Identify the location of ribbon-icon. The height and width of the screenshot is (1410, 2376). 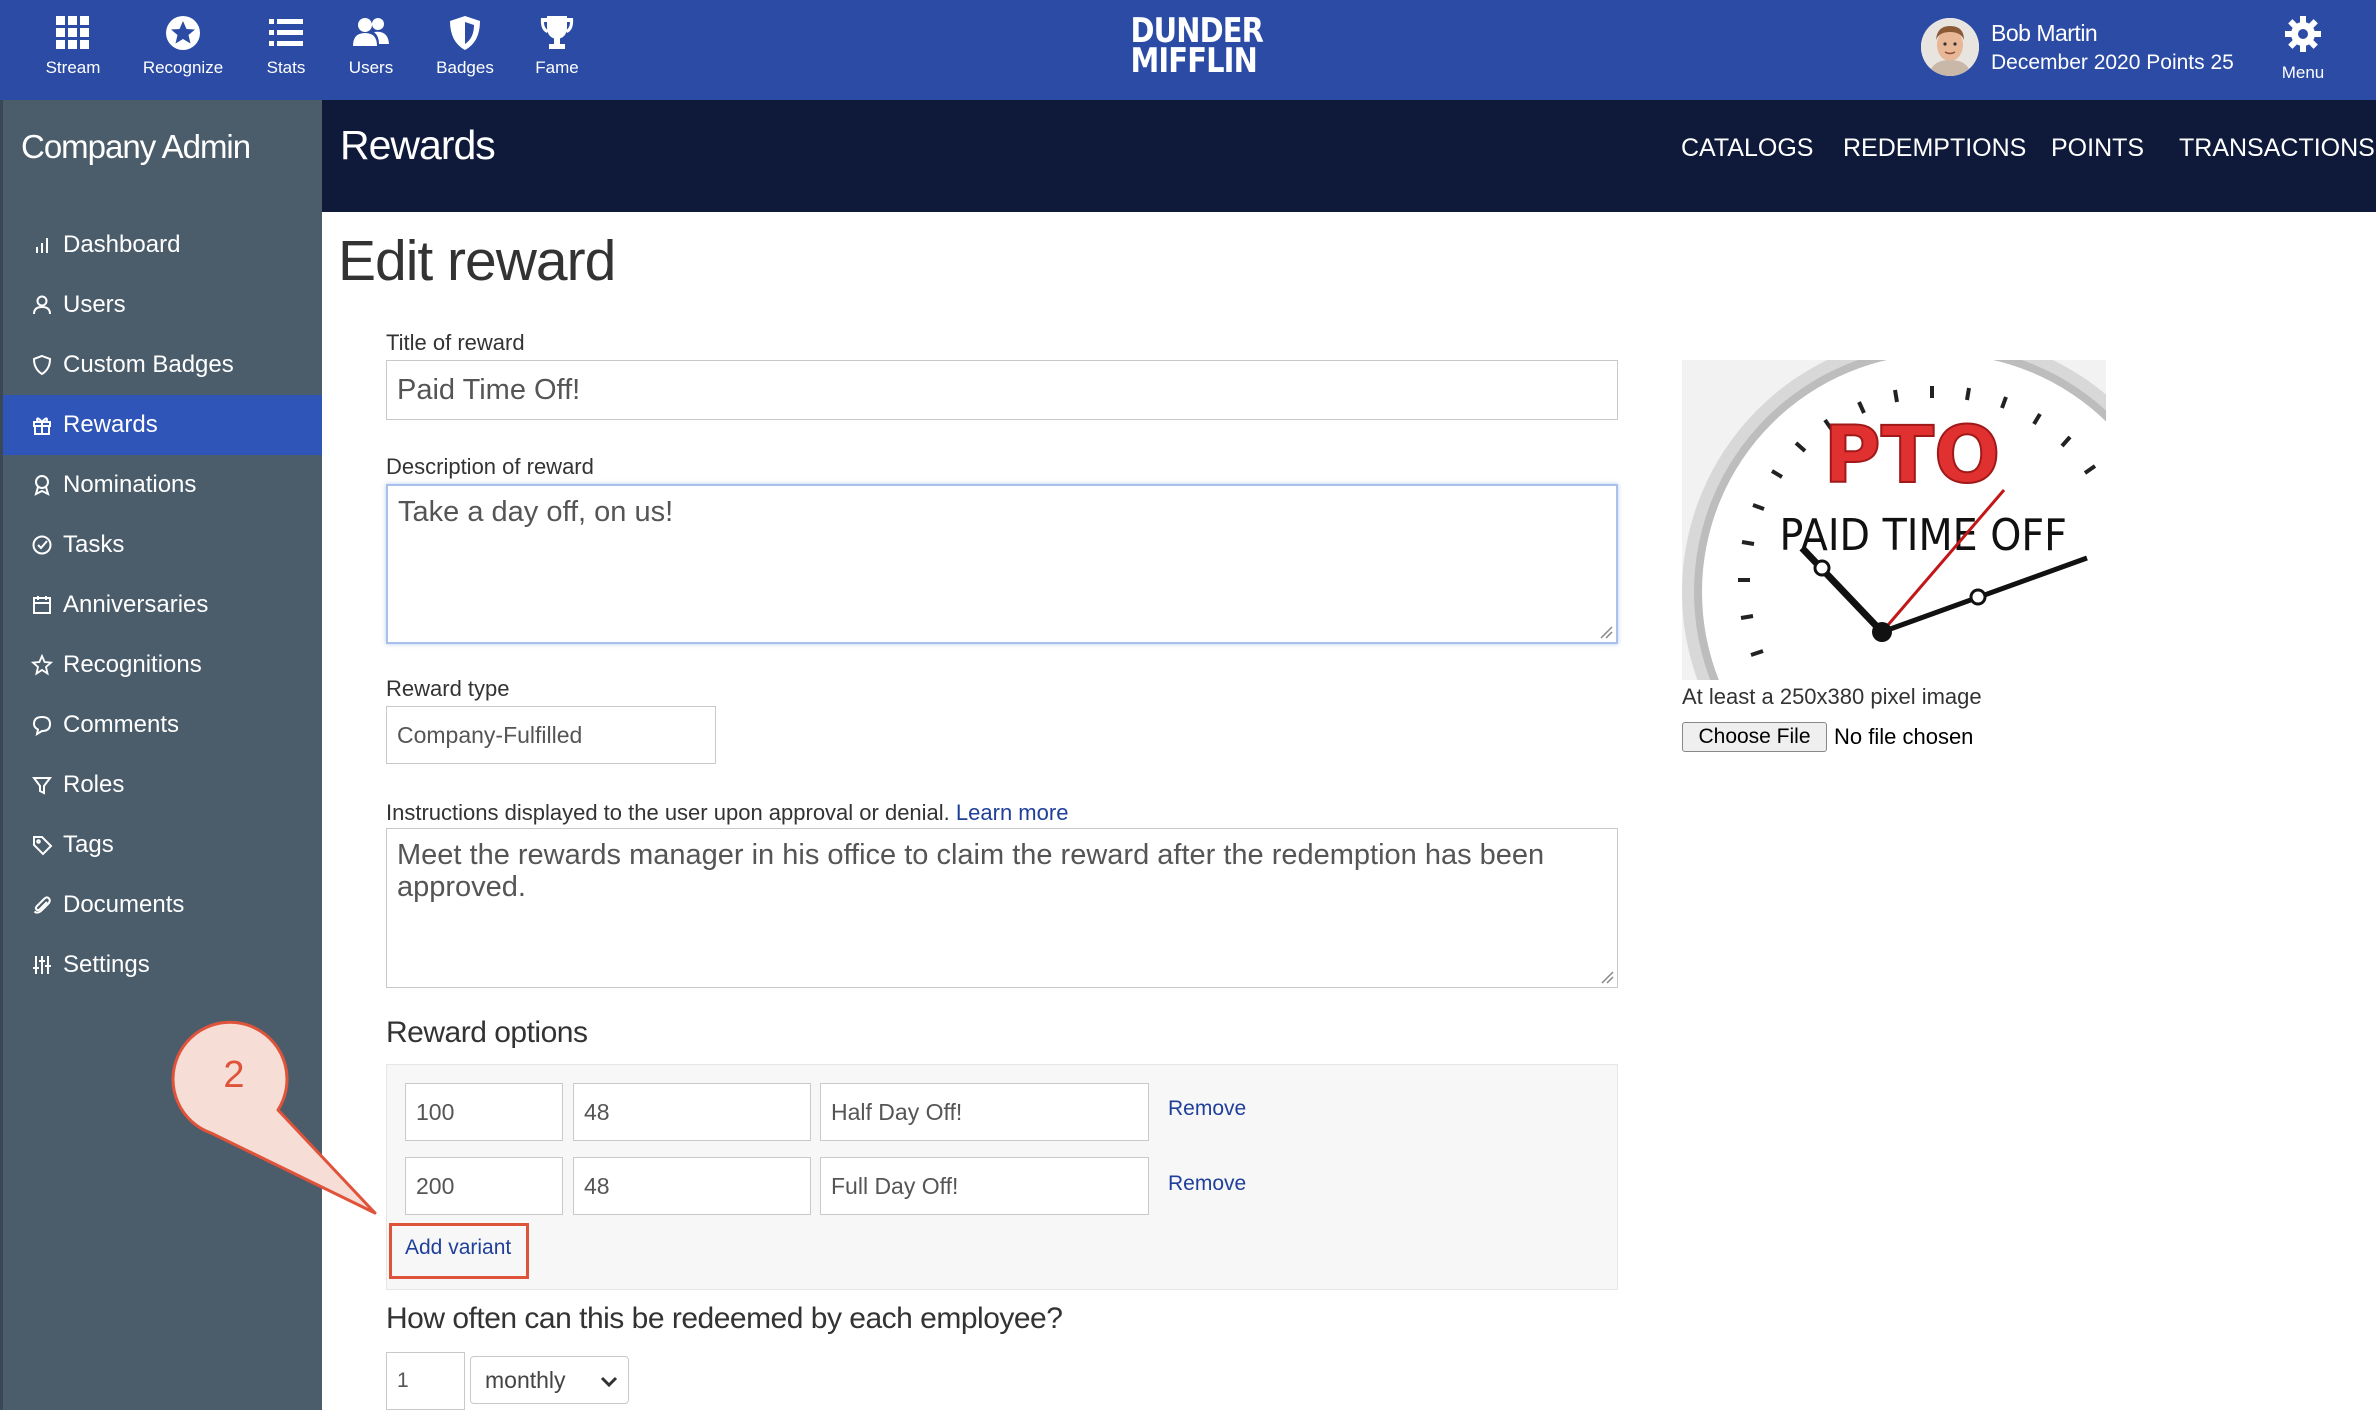
(42, 485).